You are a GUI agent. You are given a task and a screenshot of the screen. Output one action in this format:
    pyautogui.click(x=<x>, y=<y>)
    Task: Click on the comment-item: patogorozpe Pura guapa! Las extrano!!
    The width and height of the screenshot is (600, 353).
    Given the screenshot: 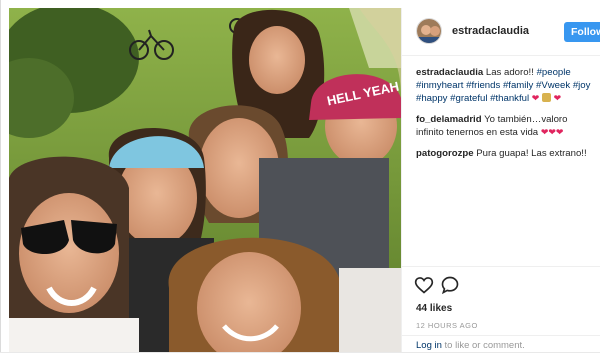 What is the action you would take?
    pyautogui.click(x=506, y=153)
    